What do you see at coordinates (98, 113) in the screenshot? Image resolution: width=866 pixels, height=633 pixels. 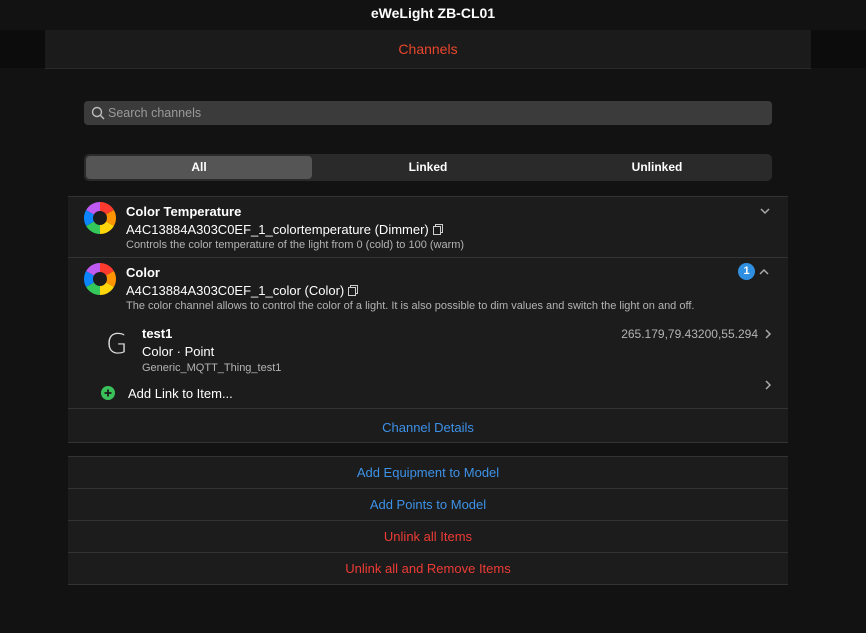 I see `search-icon` at bounding box center [98, 113].